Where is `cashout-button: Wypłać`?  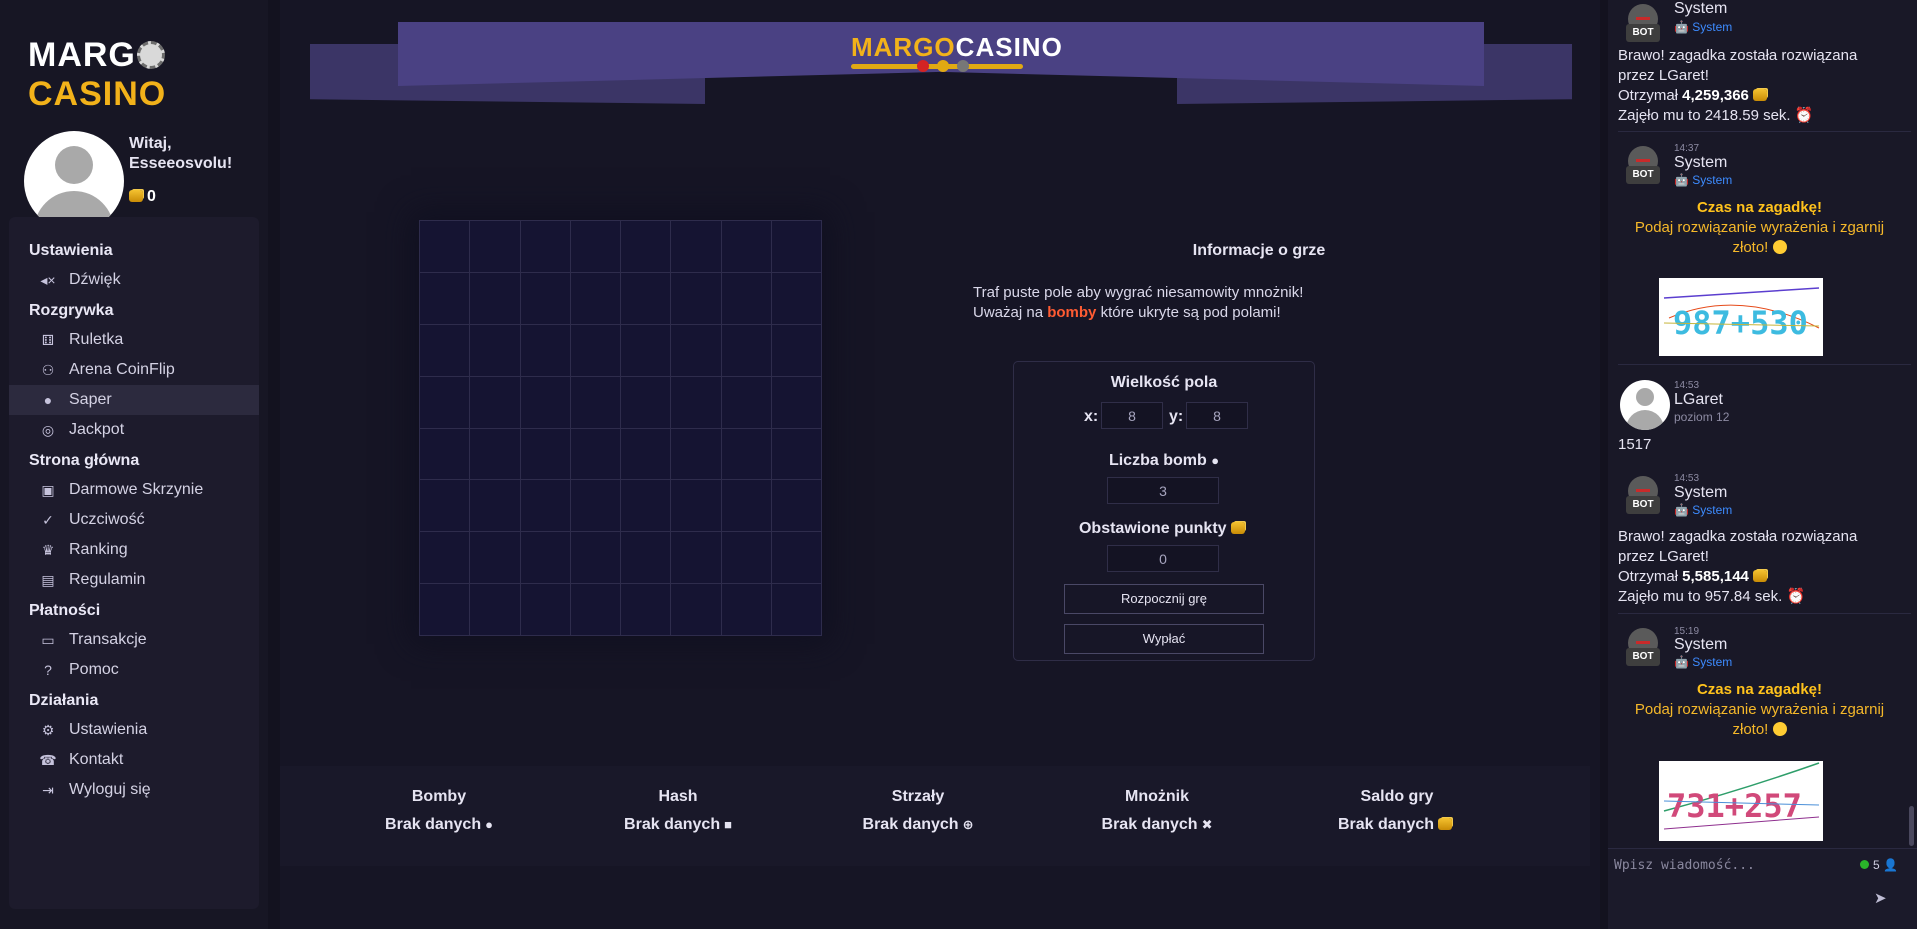
cashout-button: Wypłać is located at coordinates (1164, 639).